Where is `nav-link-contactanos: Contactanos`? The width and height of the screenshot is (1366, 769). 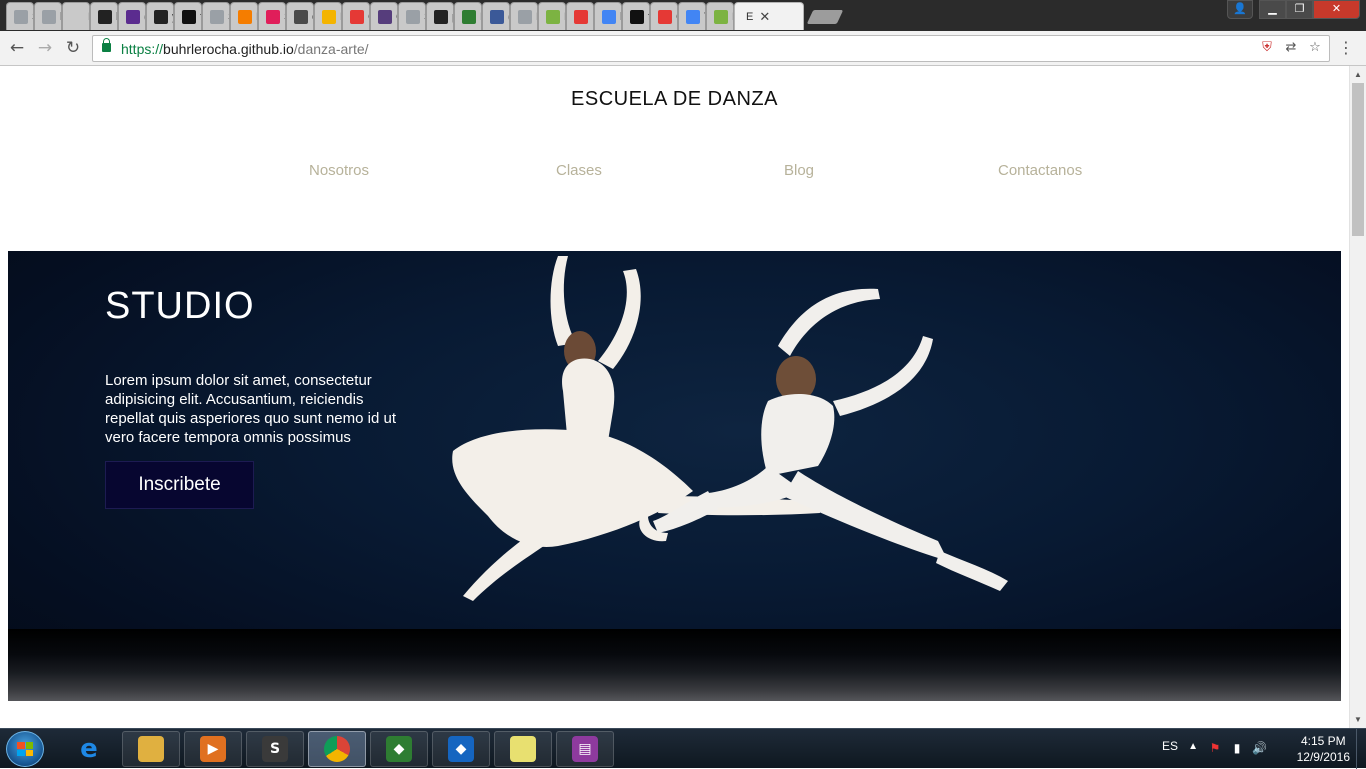
nav-link-contactanos: Contactanos is located at coordinates (1040, 170).